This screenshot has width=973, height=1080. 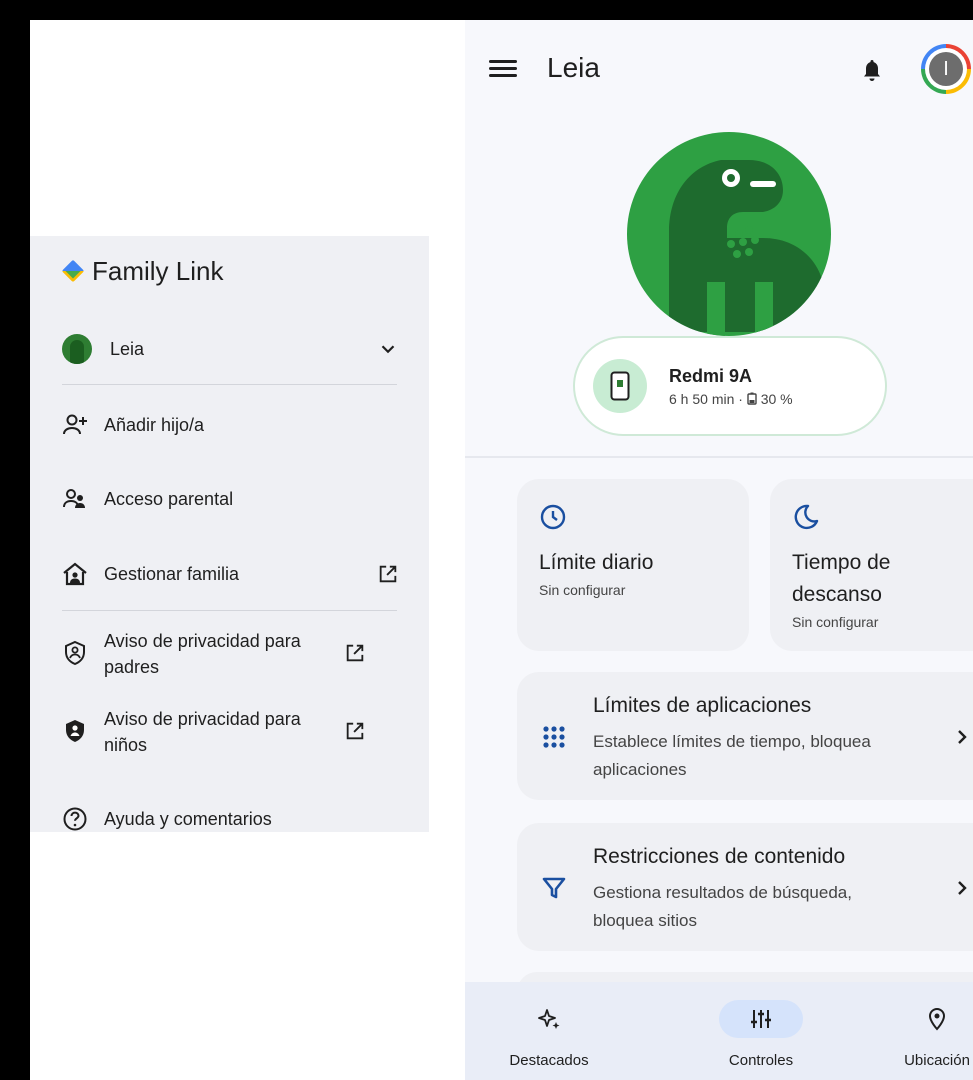 What do you see at coordinates (554, 888) in the screenshot?
I see `filter-icon` at bounding box center [554, 888].